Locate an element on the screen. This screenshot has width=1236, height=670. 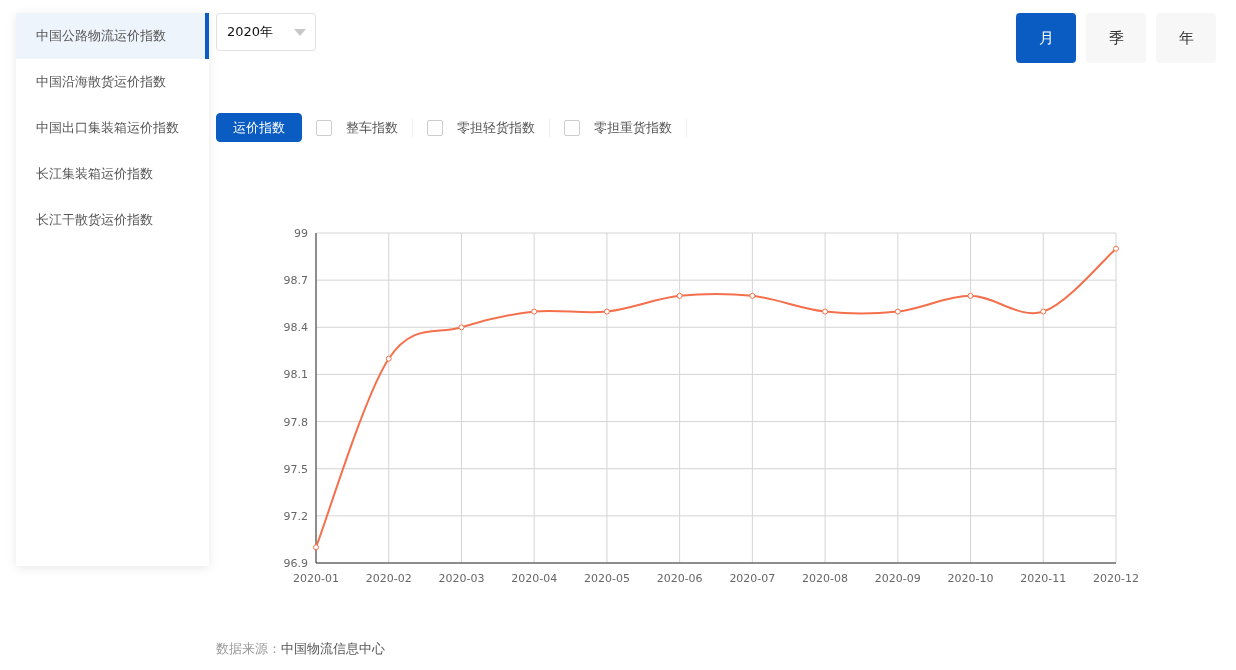
axis-label: 98.4 is located at coordinates (295, 328).